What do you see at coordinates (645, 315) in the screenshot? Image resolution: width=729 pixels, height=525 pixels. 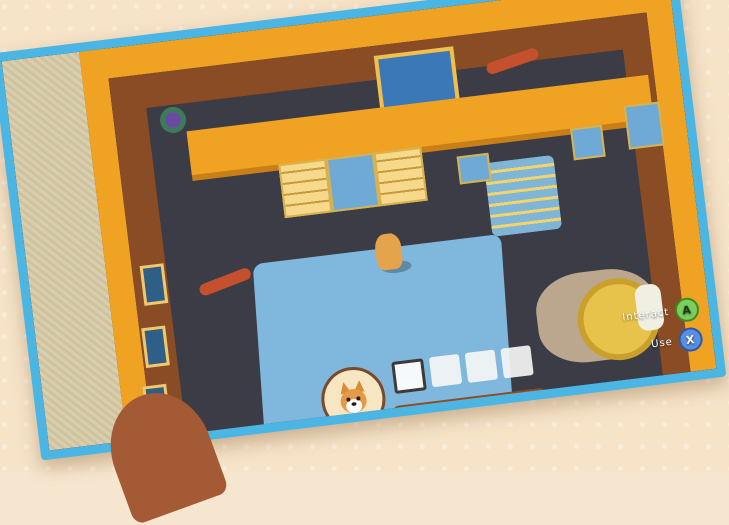 I see `interact-label: Interact` at bounding box center [645, 315].